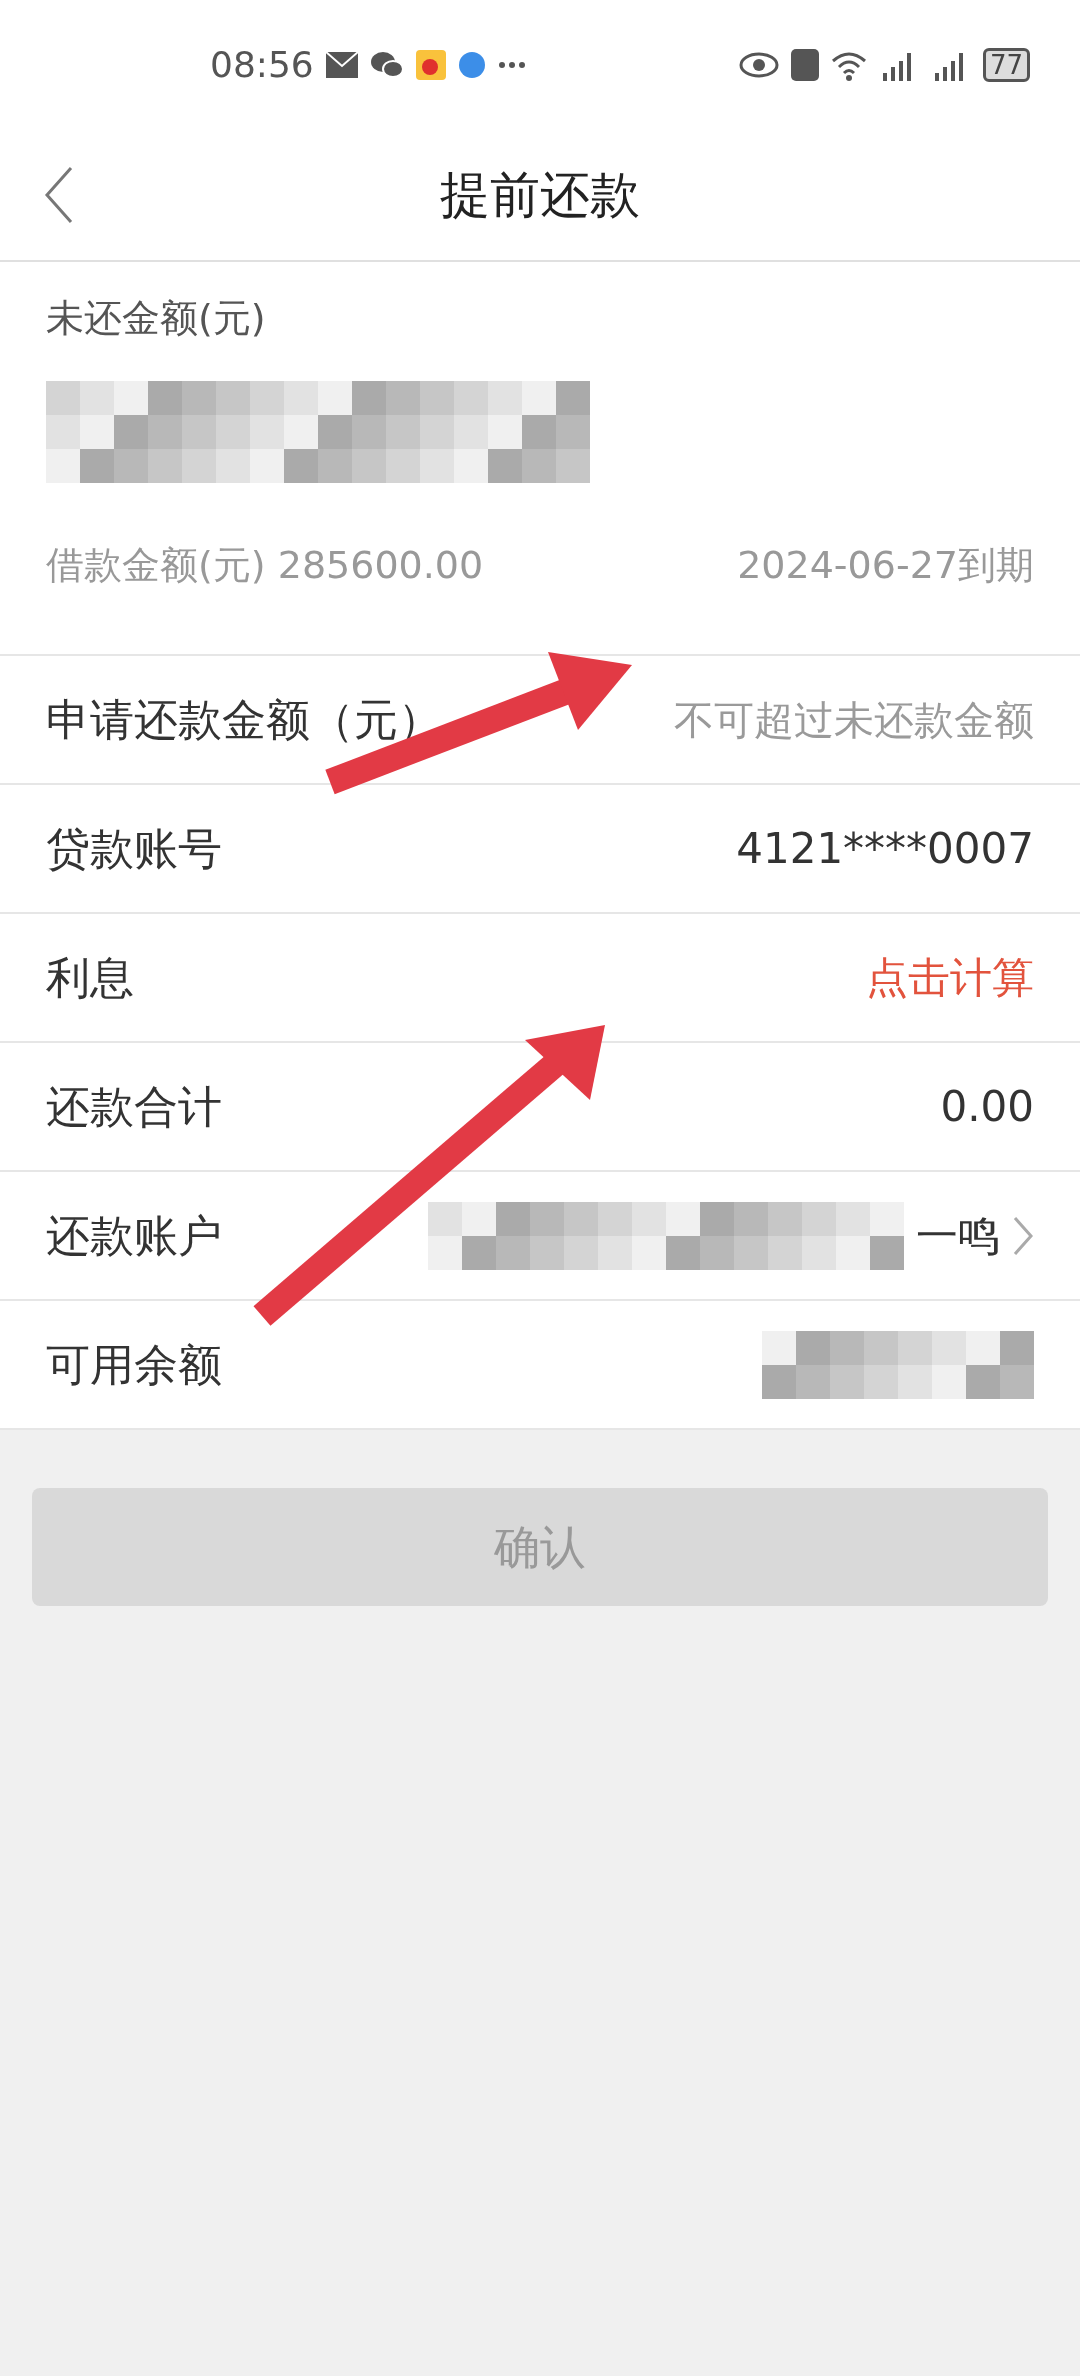 This screenshot has height=2376, width=1080. Describe the element at coordinates (262, 65) in the screenshot. I see `status-time: 08:56` at that location.